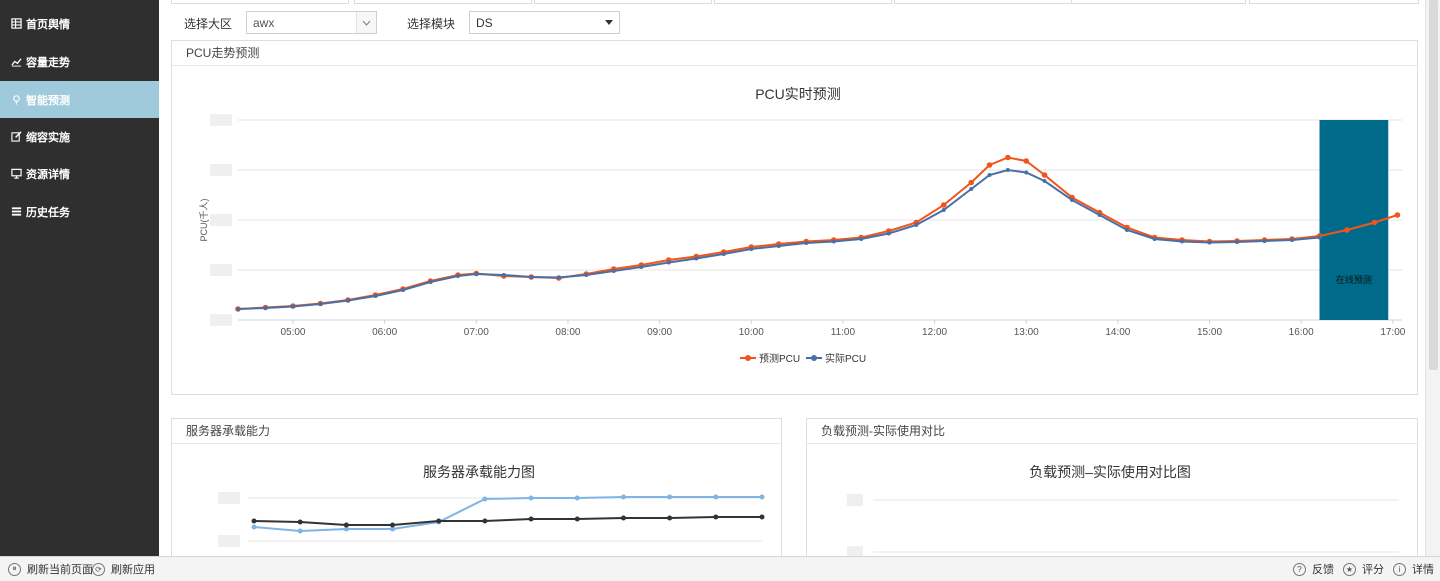  I want to click on module-select: DS, so click(544, 22).